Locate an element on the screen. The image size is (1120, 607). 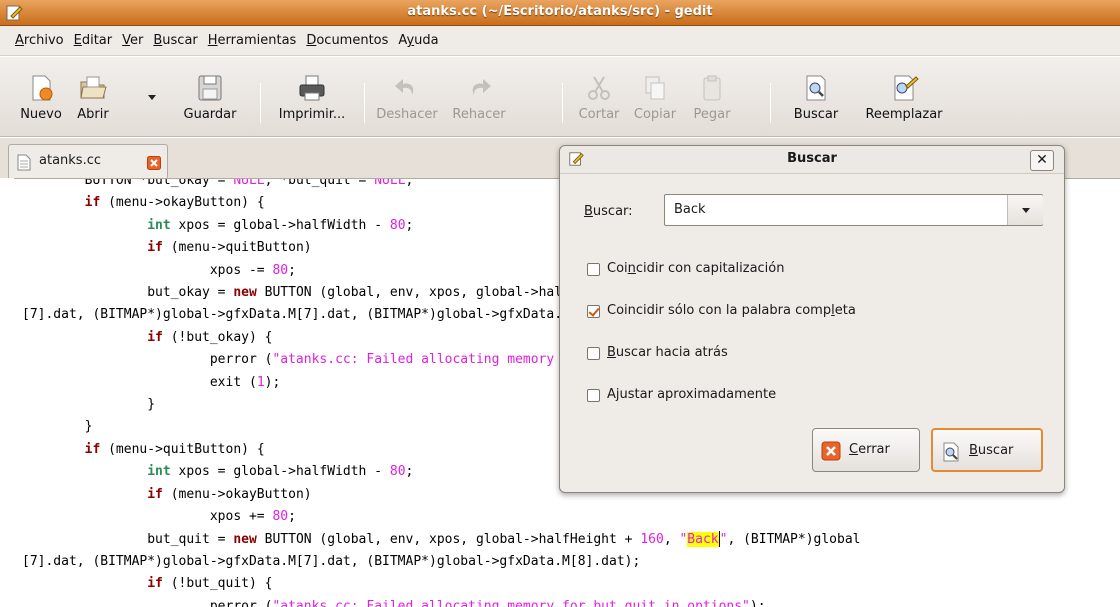
replace-button: Reemplazar is located at coordinates (904, 96).